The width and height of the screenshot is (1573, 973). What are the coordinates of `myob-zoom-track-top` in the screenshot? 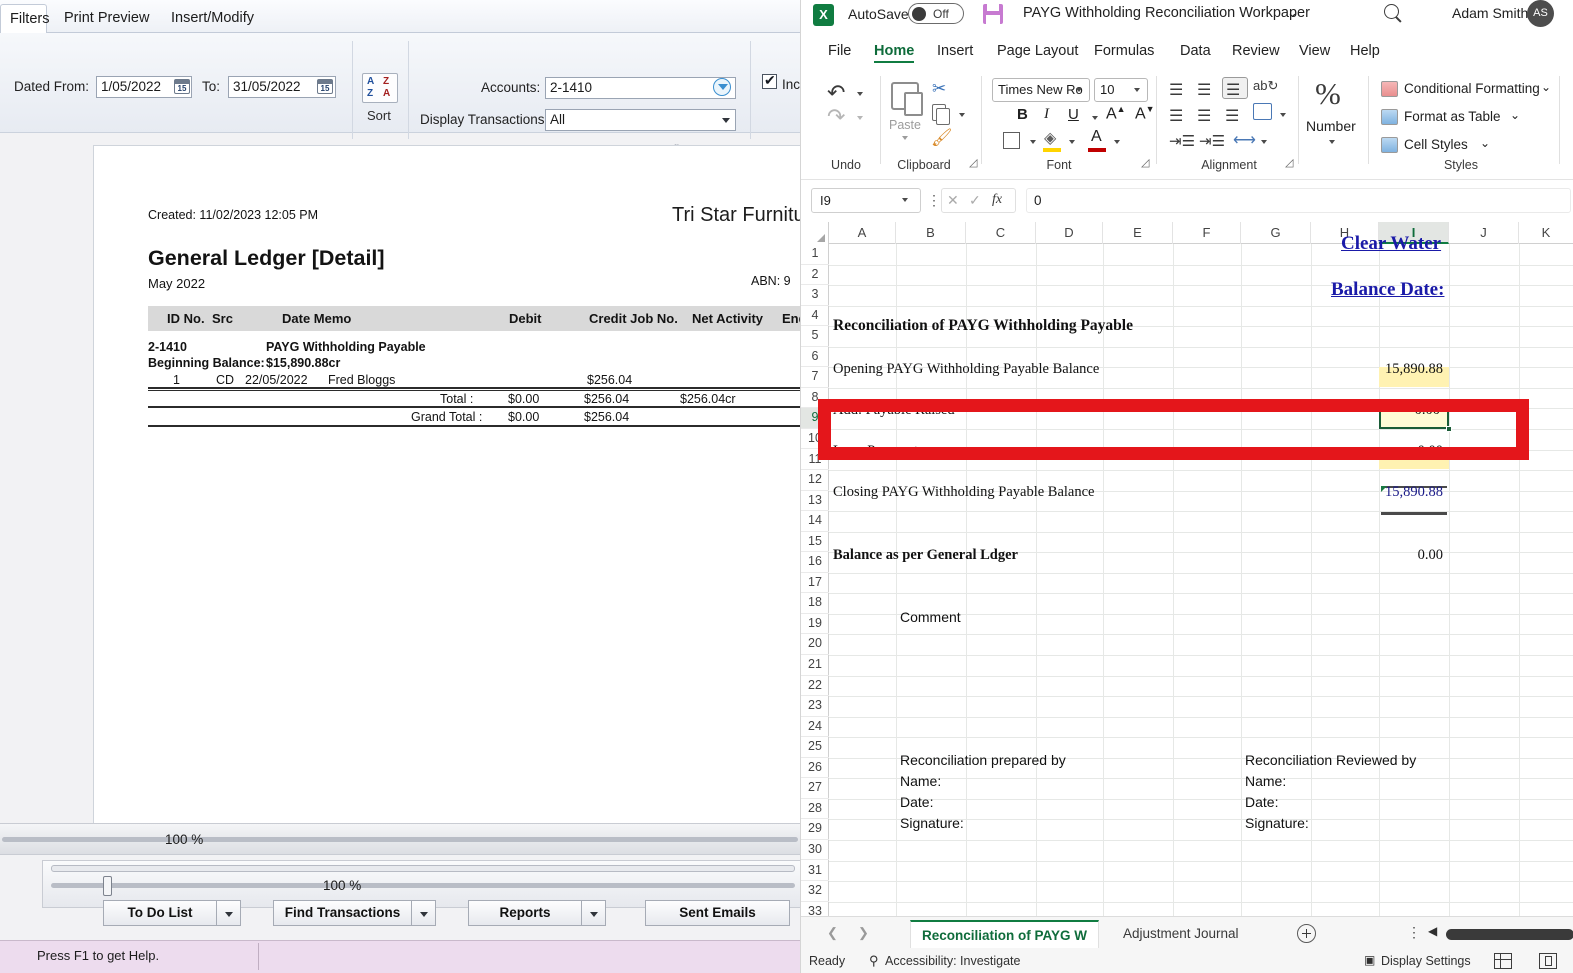 It's located at (400, 839).